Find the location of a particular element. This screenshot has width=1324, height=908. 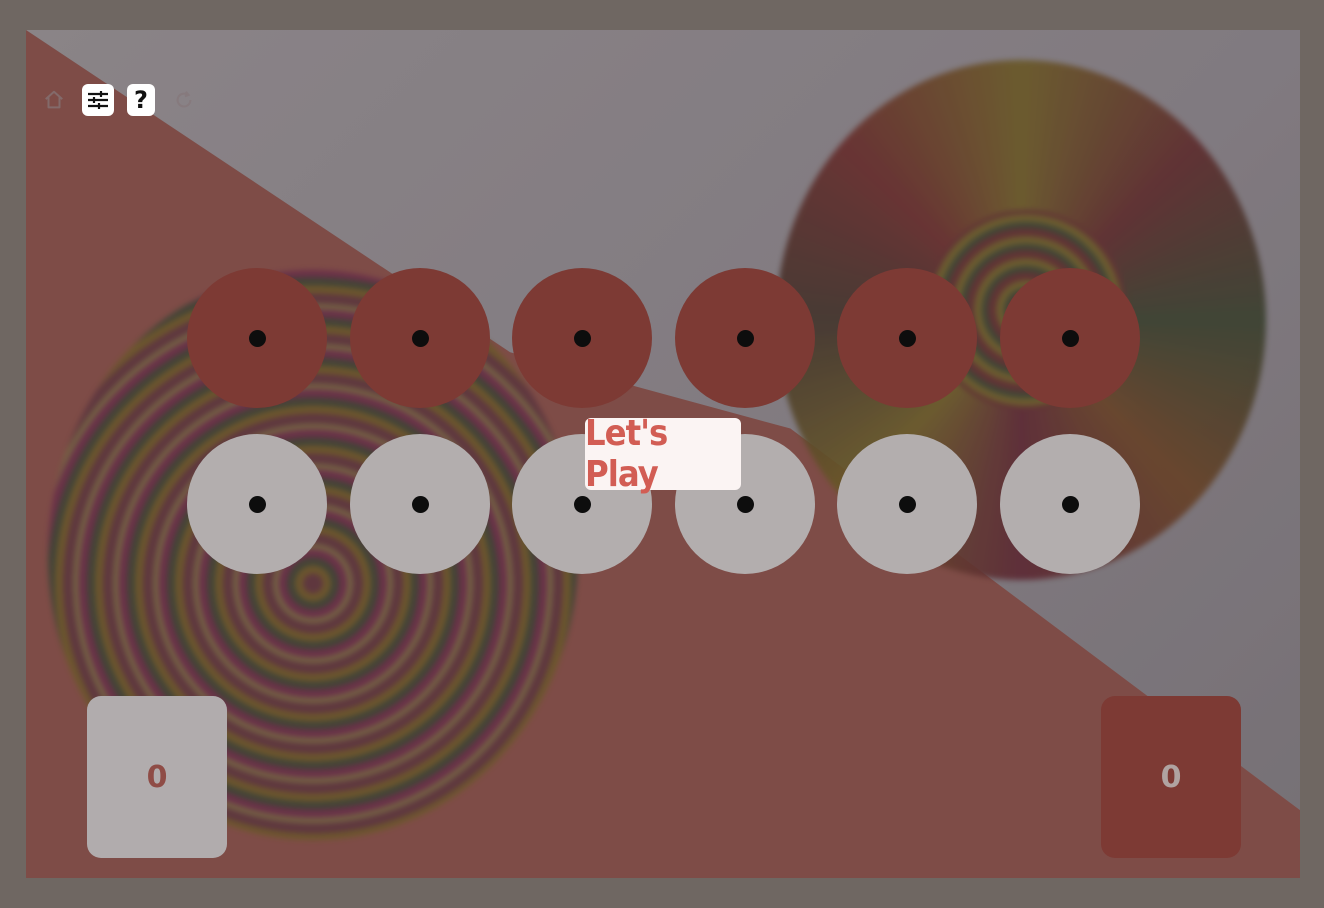

player-store-count: 0 is located at coordinates (157, 777).